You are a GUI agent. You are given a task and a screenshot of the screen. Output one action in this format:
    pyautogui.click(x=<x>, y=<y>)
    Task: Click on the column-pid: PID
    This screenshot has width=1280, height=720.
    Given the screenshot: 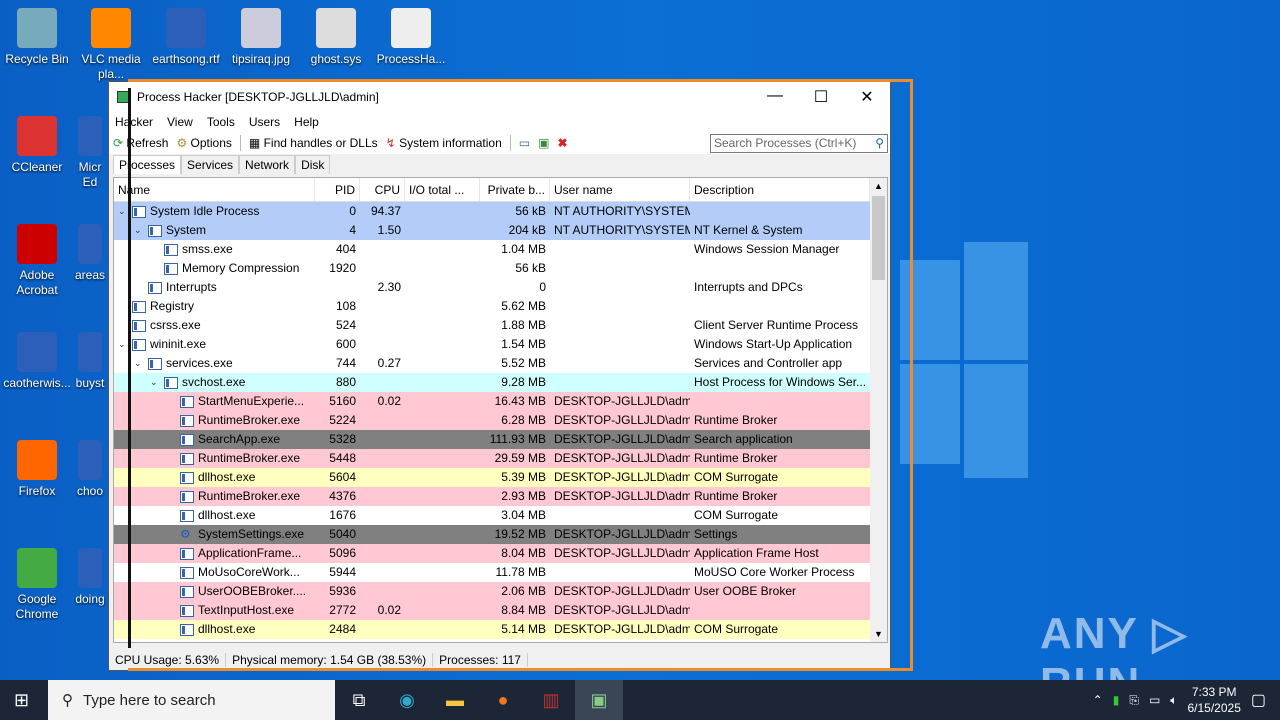 What is the action you would take?
    pyautogui.click(x=337, y=189)
    